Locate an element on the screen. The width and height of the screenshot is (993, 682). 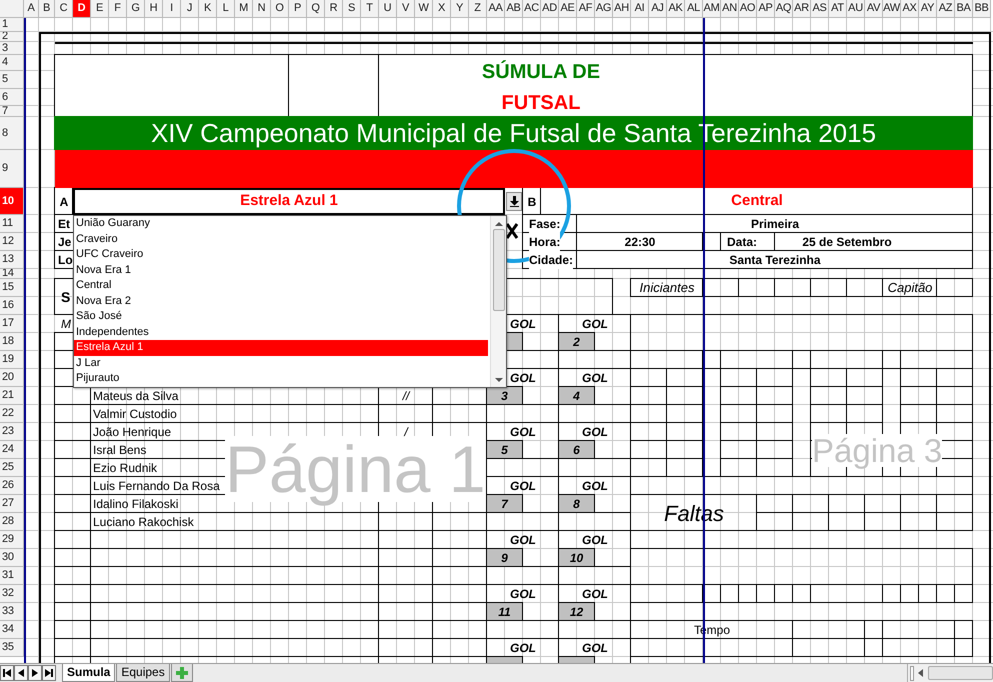
row-header: 25 is located at coordinates (12, 468).